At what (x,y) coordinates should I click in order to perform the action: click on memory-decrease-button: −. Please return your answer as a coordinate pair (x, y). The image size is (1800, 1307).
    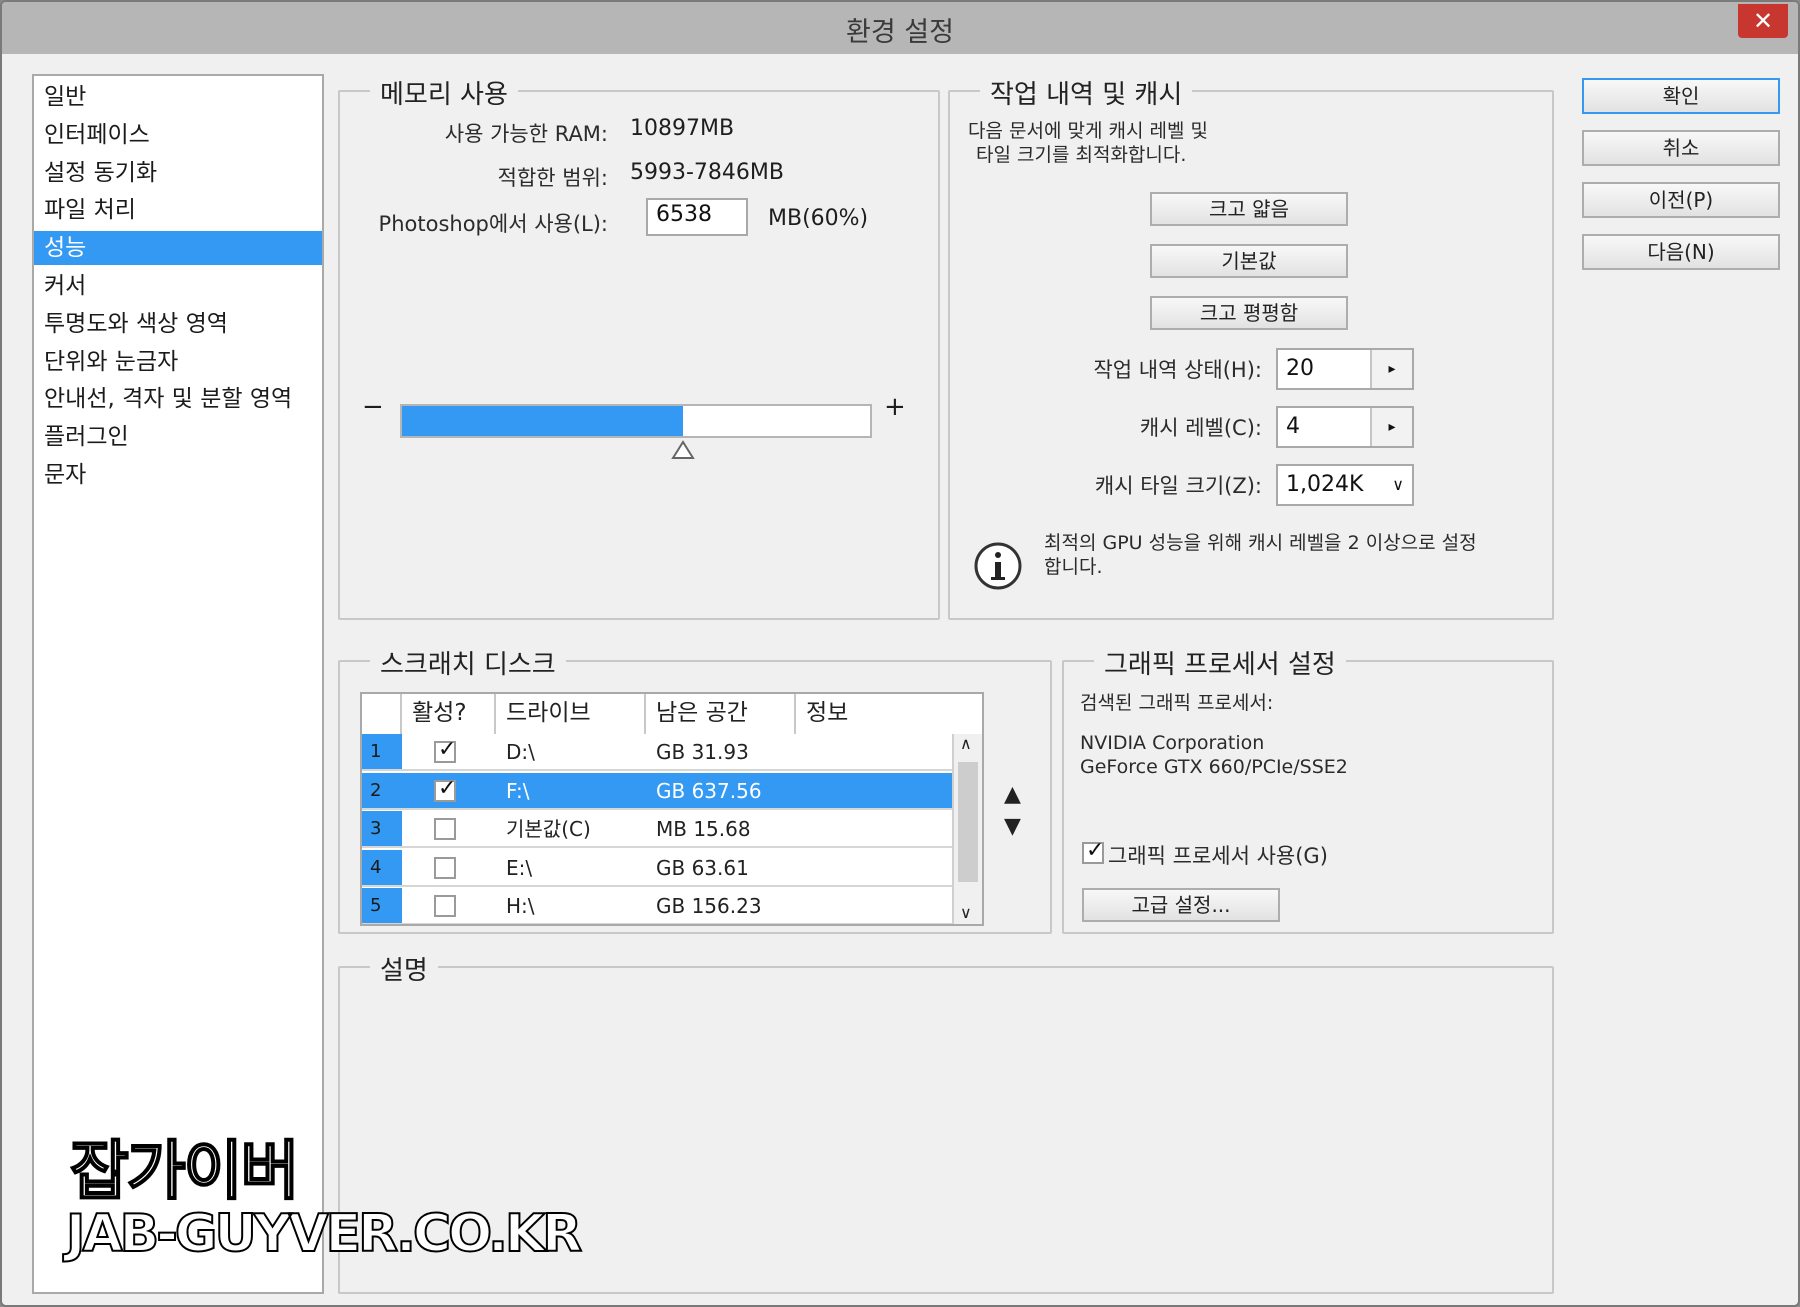
    Looking at the image, I should click on (373, 407).